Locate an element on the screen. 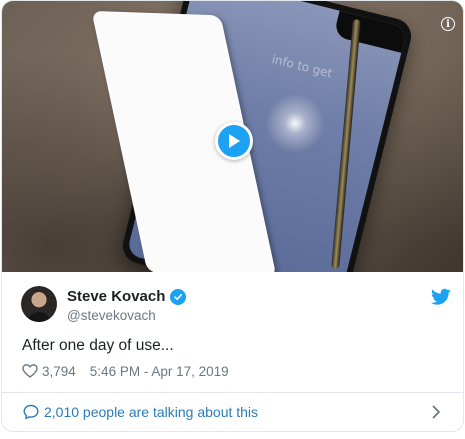 The width and height of the screenshot is (465, 439). tweet-author: Steve Kovach @stevekovach is located at coordinates (236, 306).